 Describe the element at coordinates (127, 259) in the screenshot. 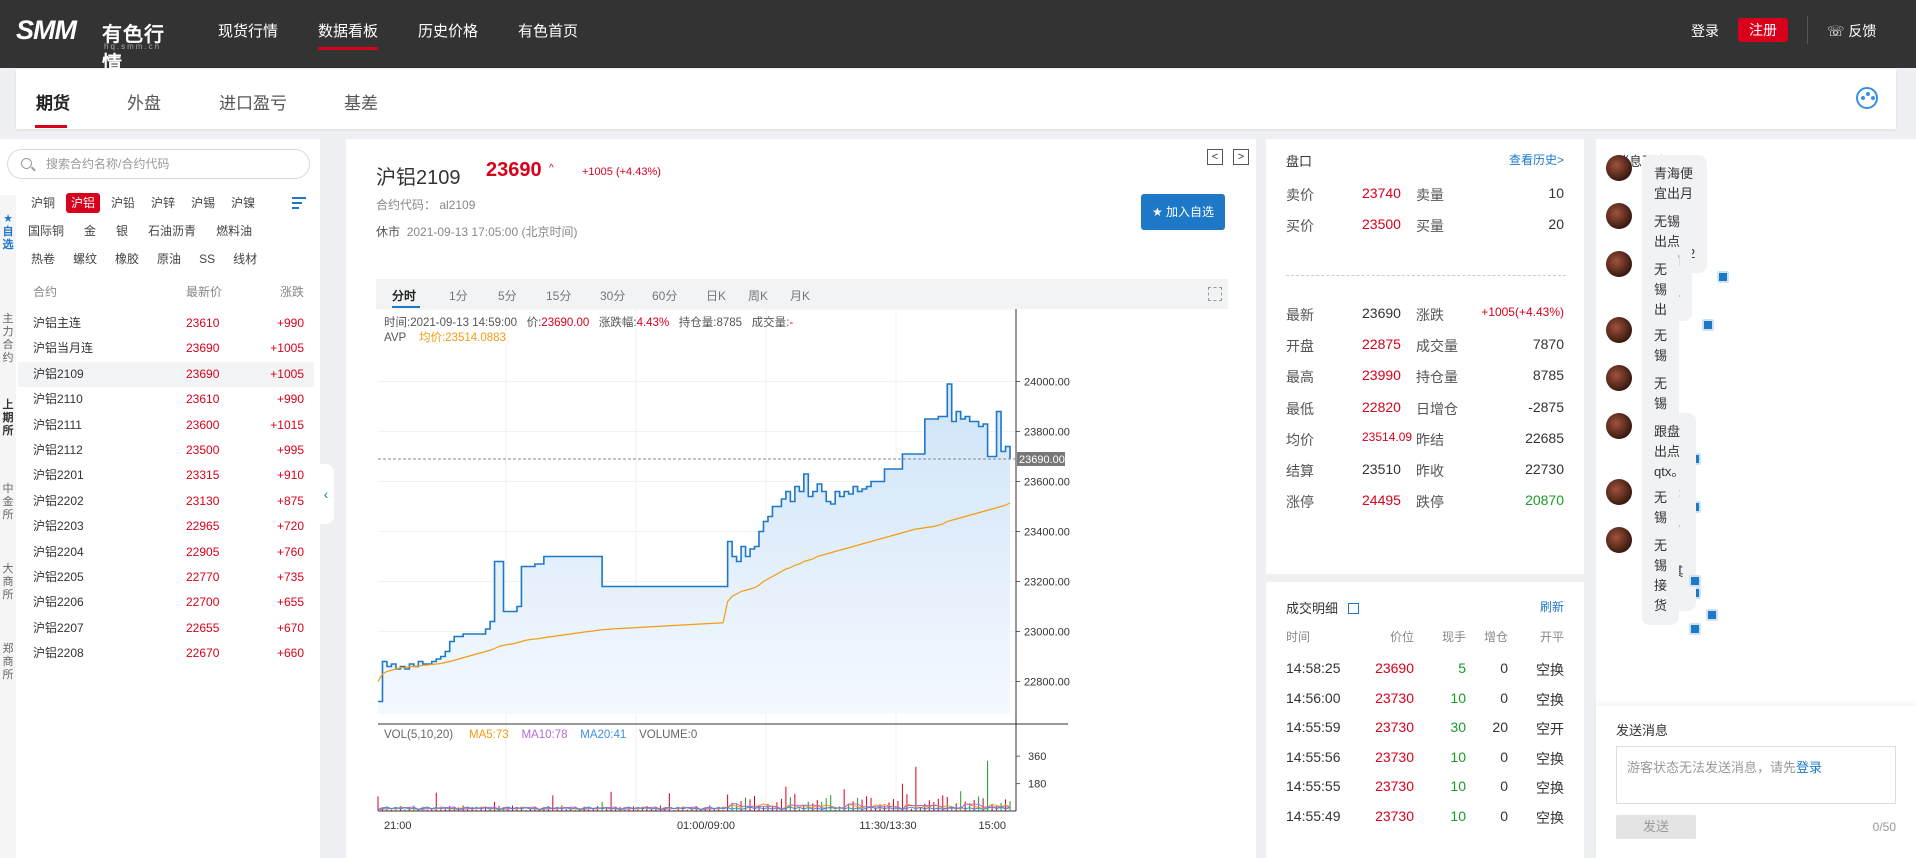

I see `metal-rubber: 橡胶` at that location.